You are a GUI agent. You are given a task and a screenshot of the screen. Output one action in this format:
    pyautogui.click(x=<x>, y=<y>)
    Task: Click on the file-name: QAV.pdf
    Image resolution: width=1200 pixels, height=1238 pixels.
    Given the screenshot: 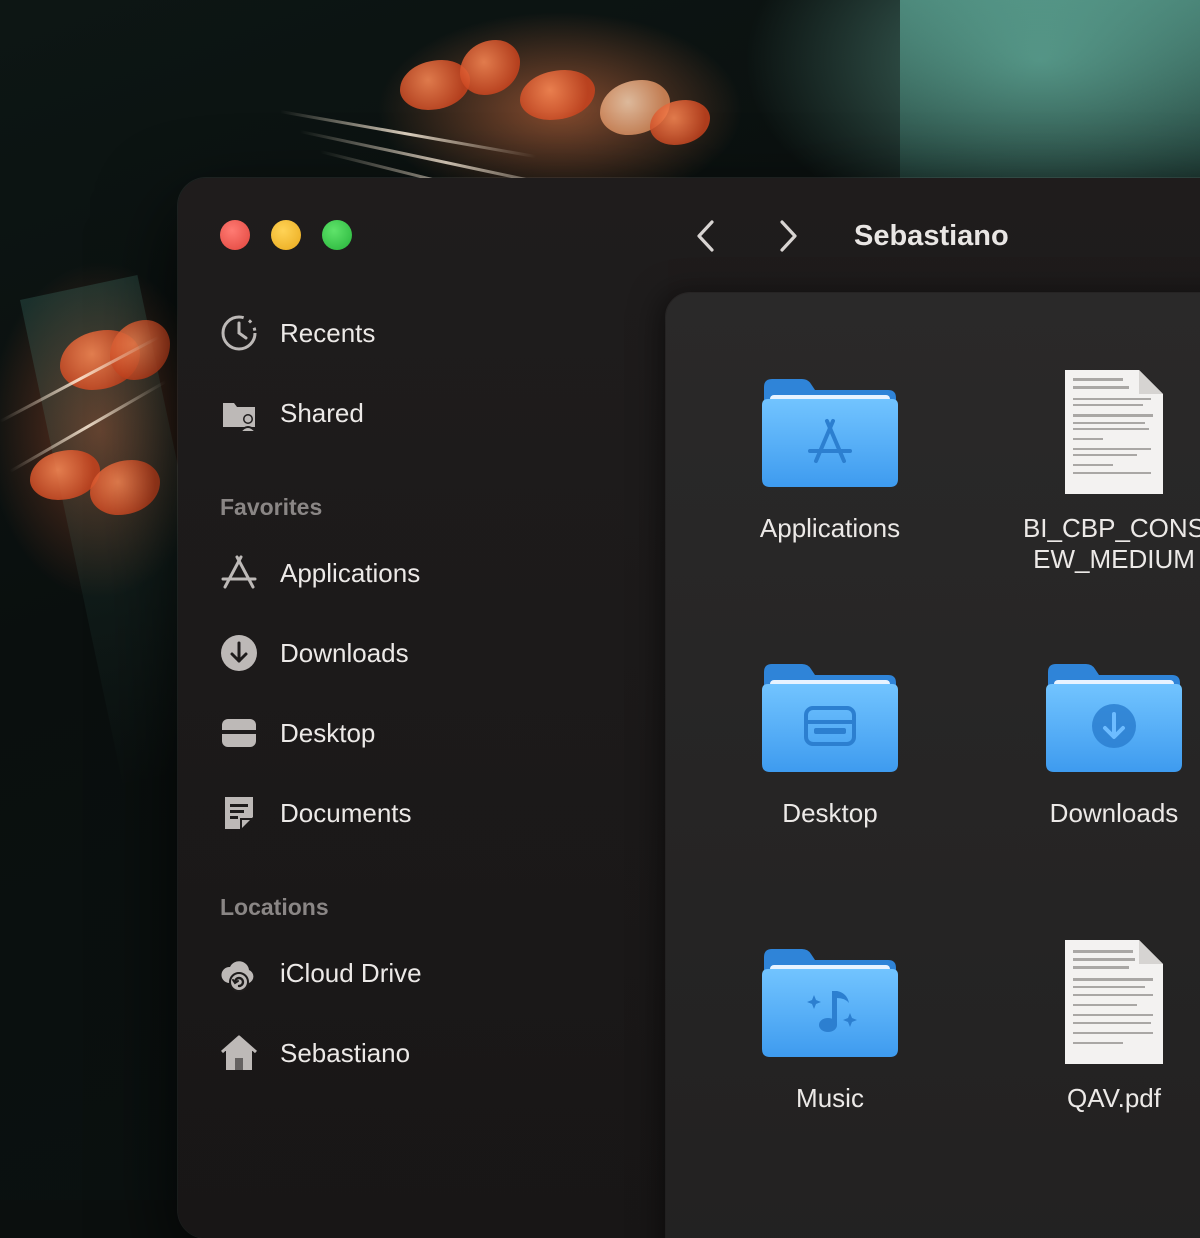 What is the action you would take?
    pyautogui.click(x=1114, y=1098)
    